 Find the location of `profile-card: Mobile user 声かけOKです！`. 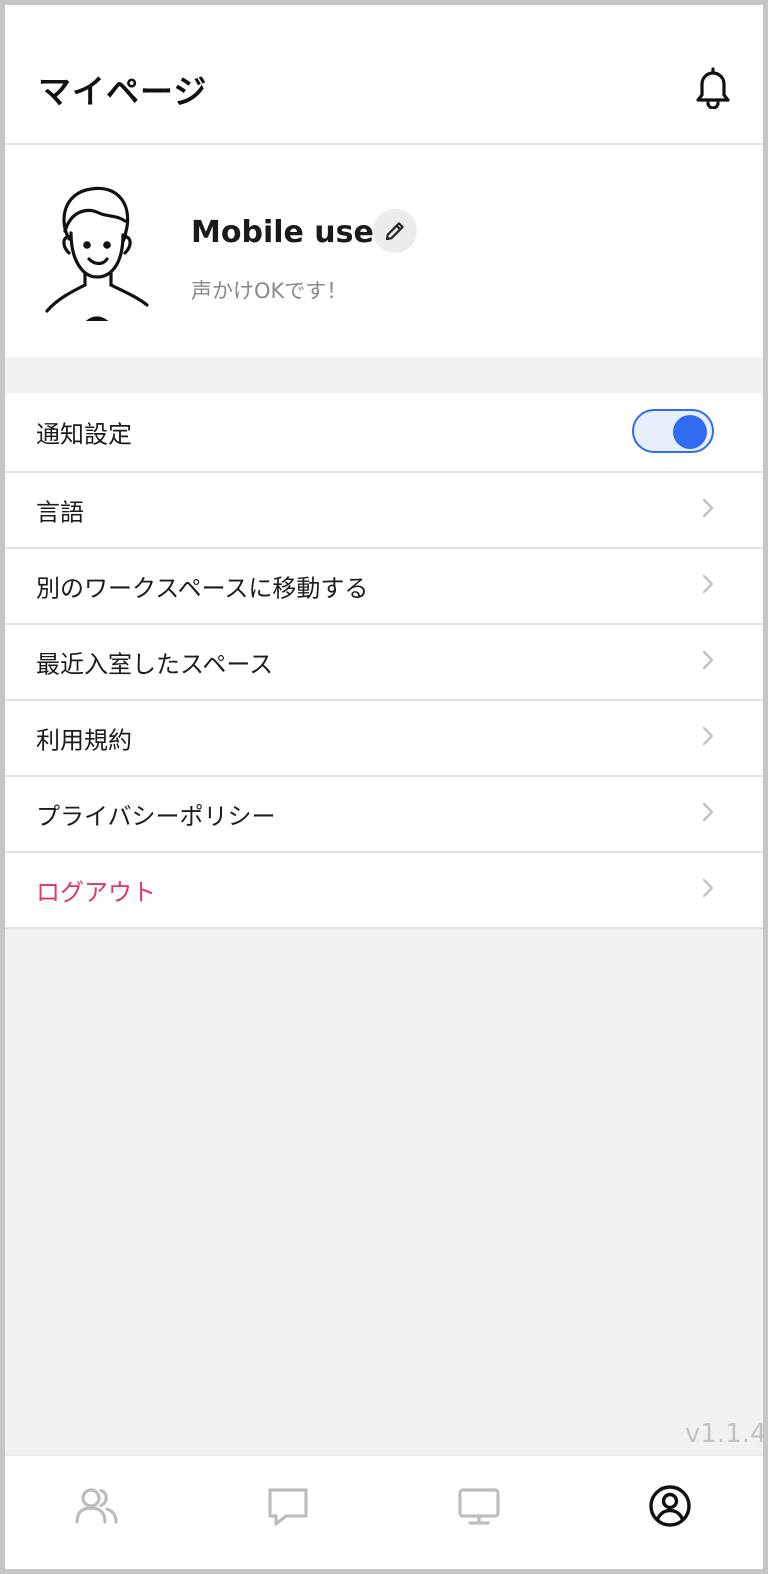

profile-card: Mobile user 声かけOKです！ is located at coordinates (384, 251).